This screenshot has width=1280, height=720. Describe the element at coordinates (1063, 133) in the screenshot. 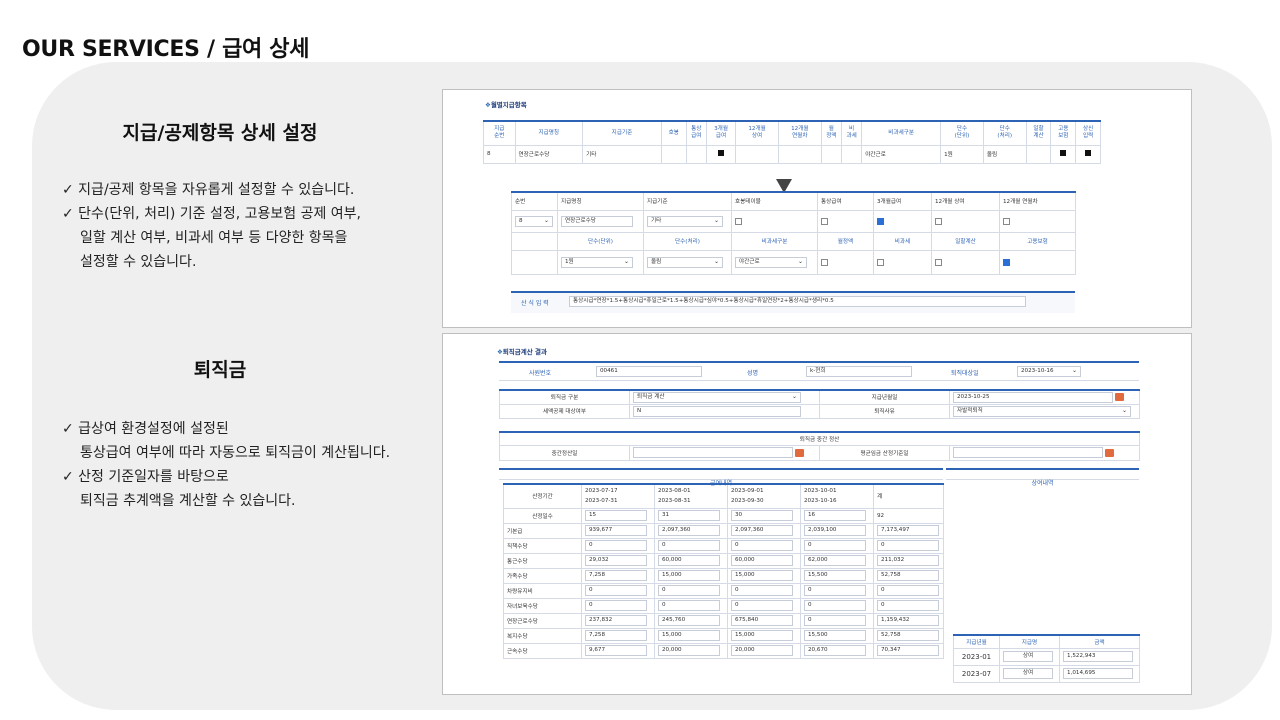

I see `column-header: 고용 보험` at that location.